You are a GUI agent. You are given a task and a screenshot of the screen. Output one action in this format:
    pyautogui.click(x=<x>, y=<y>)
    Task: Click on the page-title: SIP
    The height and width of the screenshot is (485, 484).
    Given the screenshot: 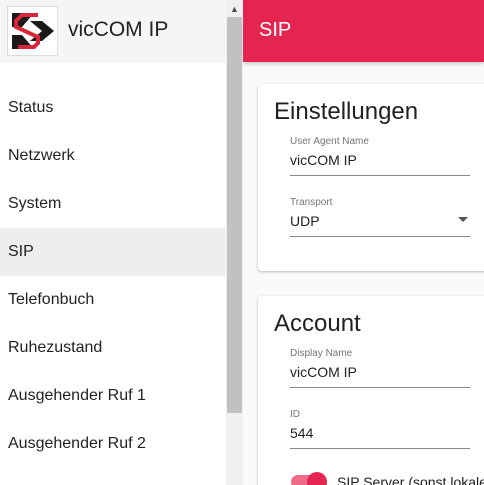 What is the action you would take?
    pyautogui.click(x=275, y=30)
    